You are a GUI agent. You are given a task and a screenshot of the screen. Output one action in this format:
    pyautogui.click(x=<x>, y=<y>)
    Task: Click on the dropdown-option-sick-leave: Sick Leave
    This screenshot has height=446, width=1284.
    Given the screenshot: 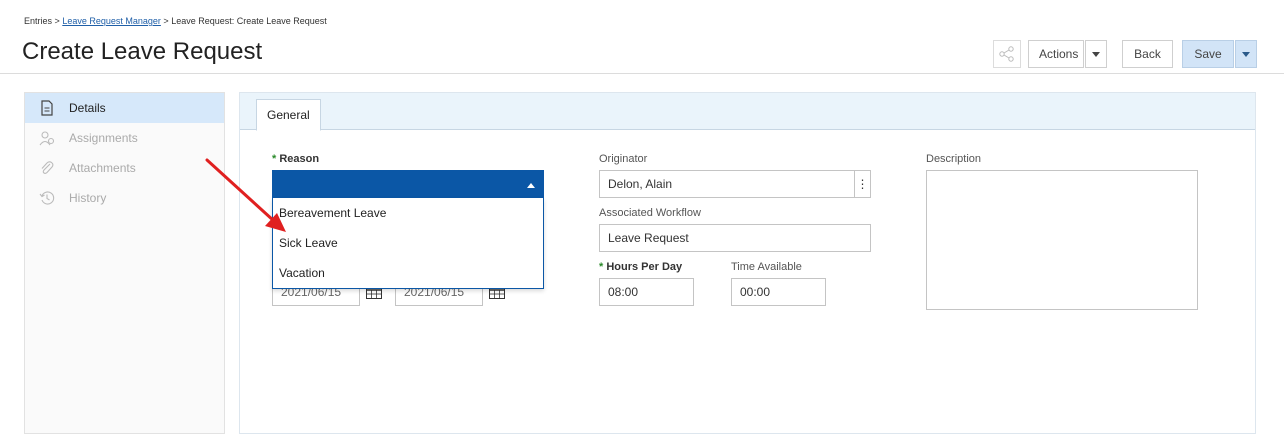 What is the action you would take?
    pyautogui.click(x=408, y=243)
    